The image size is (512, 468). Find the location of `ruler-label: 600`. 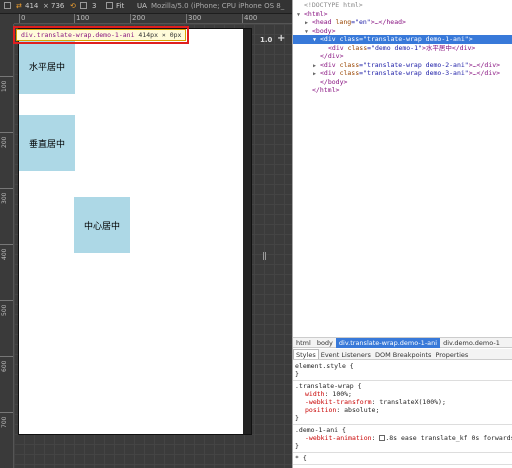

ruler-label: 600 is located at coordinates (4, 366).